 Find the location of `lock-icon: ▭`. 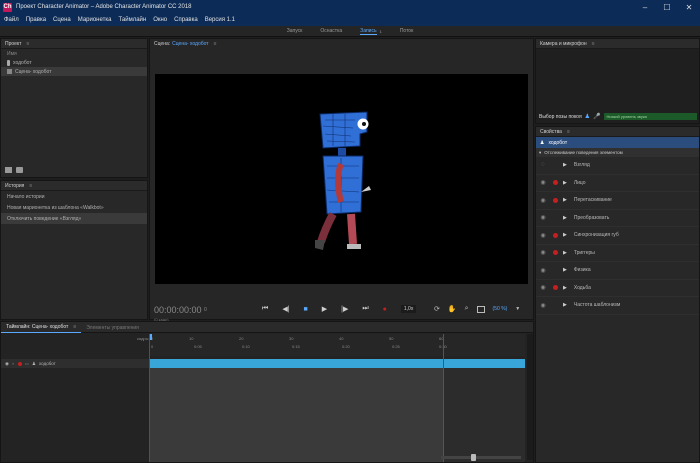

lock-icon: ▭ is located at coordinates (27, 364).